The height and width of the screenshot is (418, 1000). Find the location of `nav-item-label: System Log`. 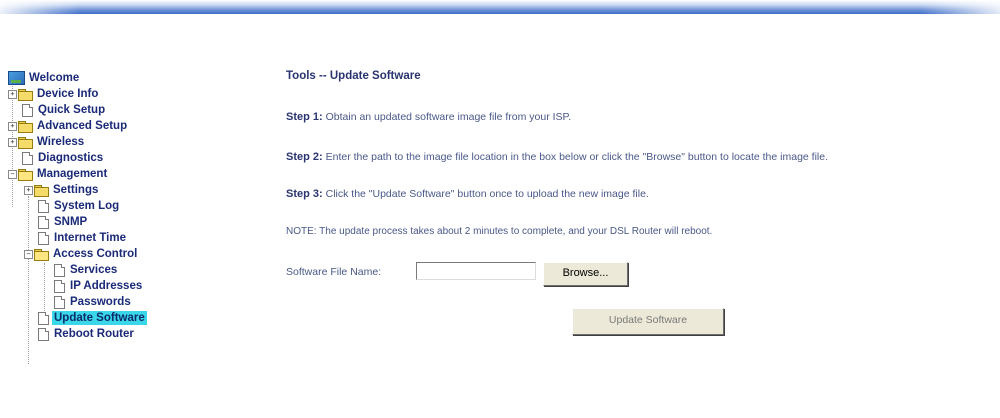

nav-item-label: System Log is located at coordinates (87, 206).